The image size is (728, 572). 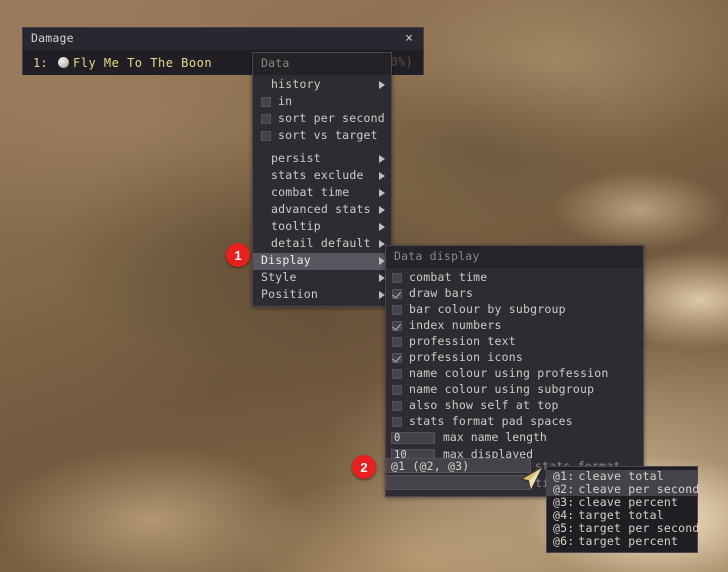 I want to click on player-name: Fly Me To The Boon, so click(x=143, y=62).